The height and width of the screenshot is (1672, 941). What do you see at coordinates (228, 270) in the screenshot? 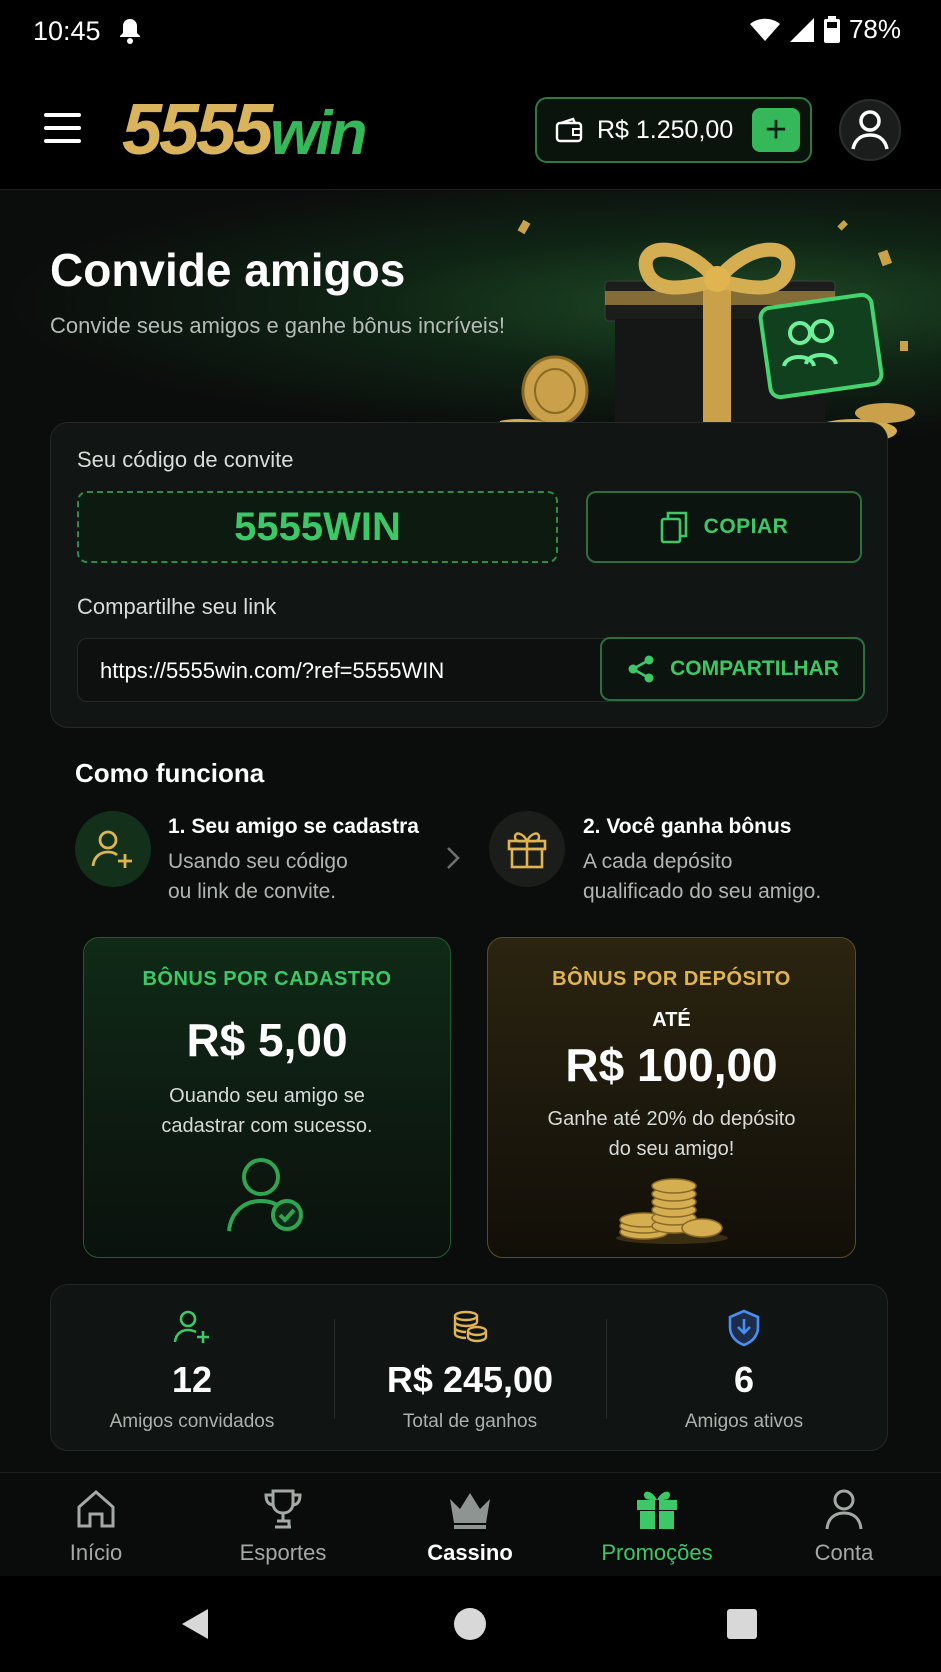
I see `page-title: Convide amigos` at bounding box center [228, 270].